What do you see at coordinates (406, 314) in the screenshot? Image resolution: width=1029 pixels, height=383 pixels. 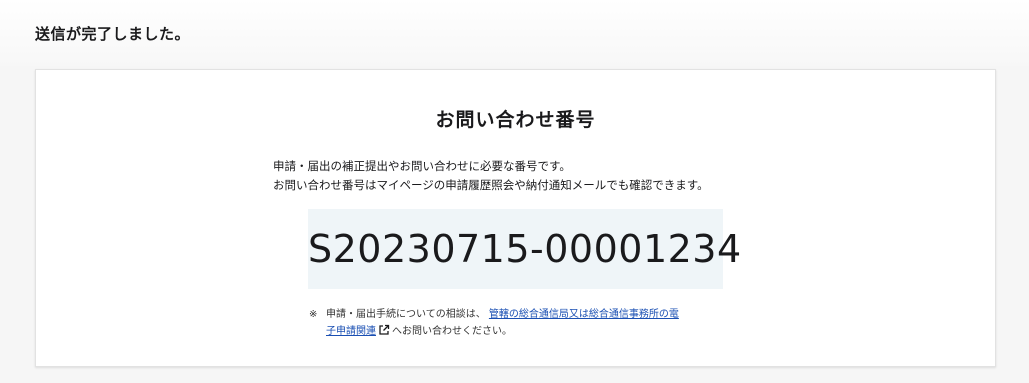 I see `note-prefix: 申請・届出手続についての相談は、` at bounding box center [406, 314].